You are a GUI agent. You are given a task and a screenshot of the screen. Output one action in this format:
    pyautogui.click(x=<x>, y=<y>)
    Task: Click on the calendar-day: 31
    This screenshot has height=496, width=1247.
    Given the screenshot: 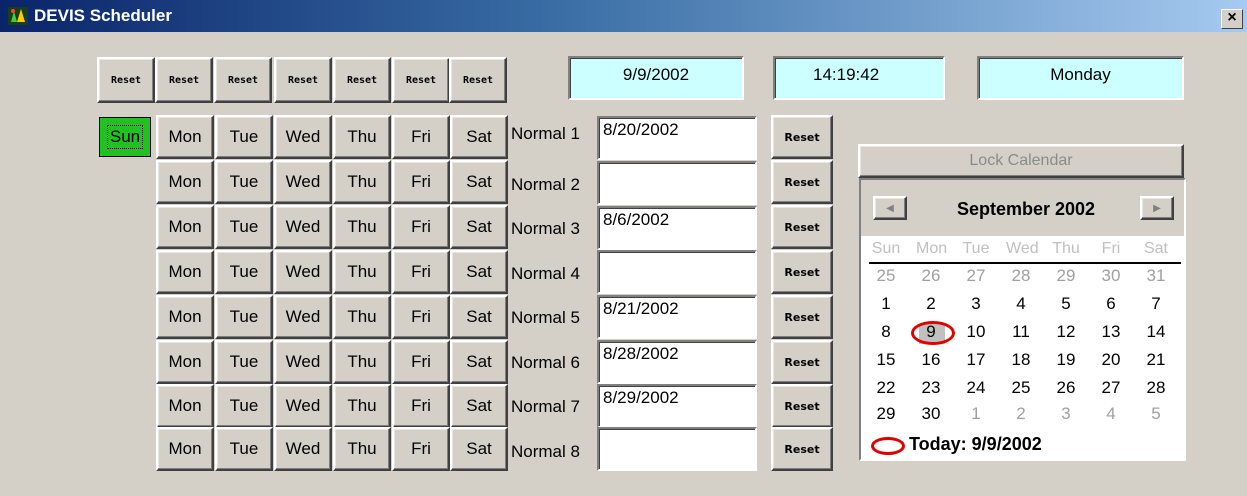 What is the action you would take?
    pyautogui.click(x=1156, y=276)
    